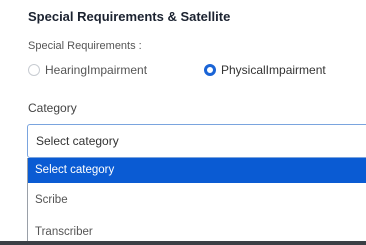 The width and height of the screenshot is (366, 245). I want to click on hearing-impairment-label: HearingImpairment, so click(96, 70).